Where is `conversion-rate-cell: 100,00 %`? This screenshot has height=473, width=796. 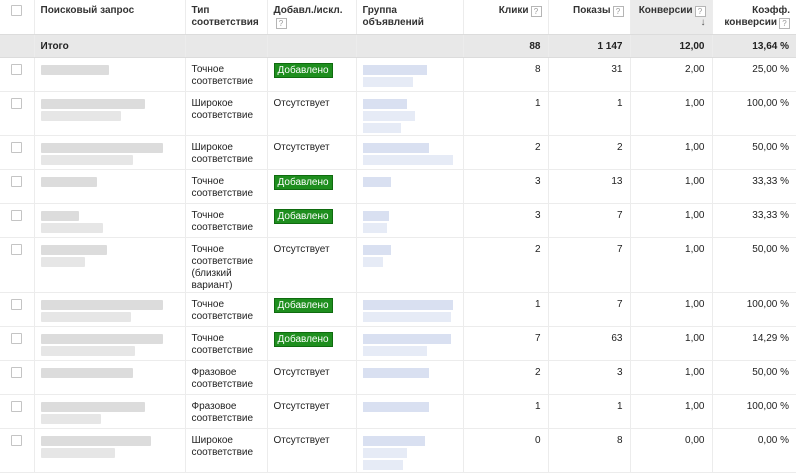 conversion-rate-cell: 100,00 % is located at coordinates (754, 113).